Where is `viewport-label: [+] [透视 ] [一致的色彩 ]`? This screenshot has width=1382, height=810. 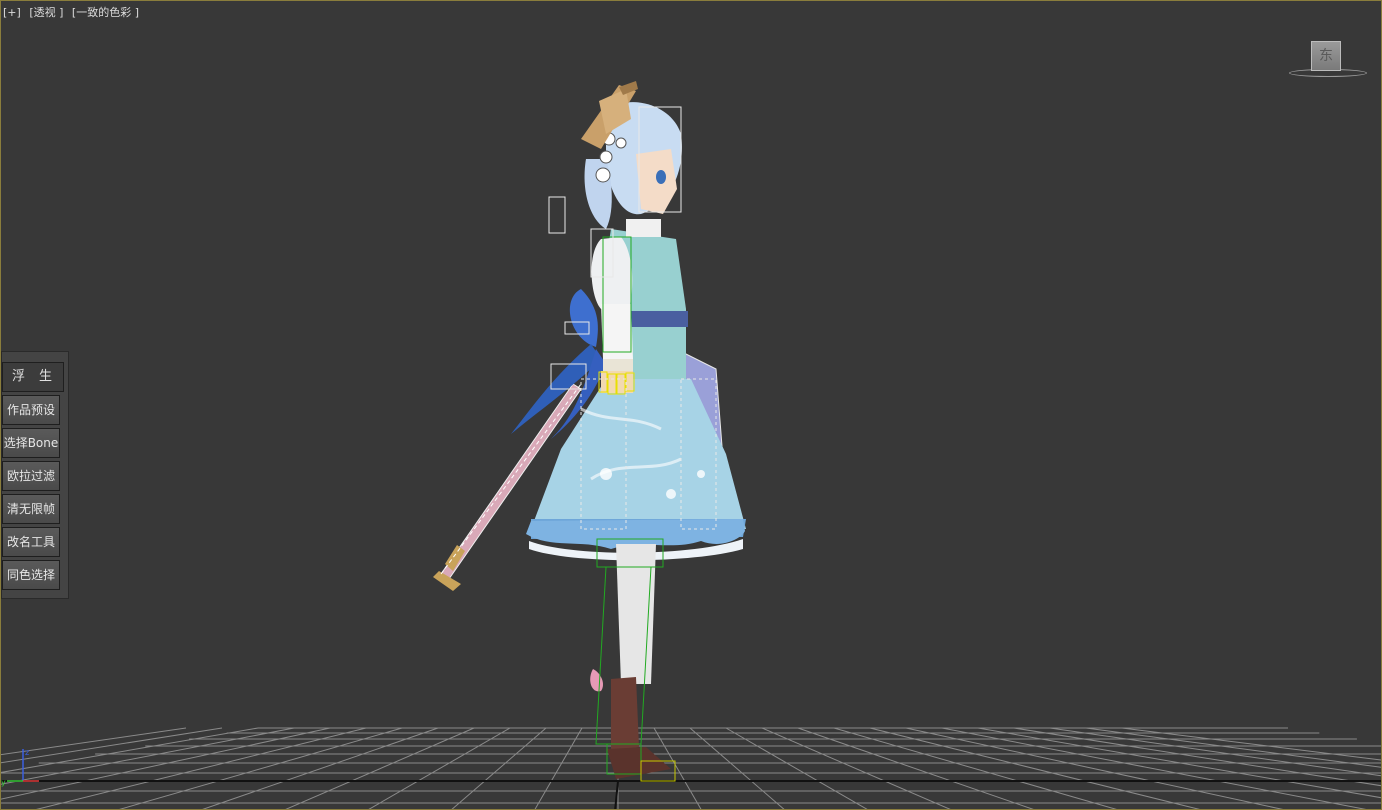
viewport-label: [+] [透视 ] [一致的色彩 ] is located at coordinates (73, 13).